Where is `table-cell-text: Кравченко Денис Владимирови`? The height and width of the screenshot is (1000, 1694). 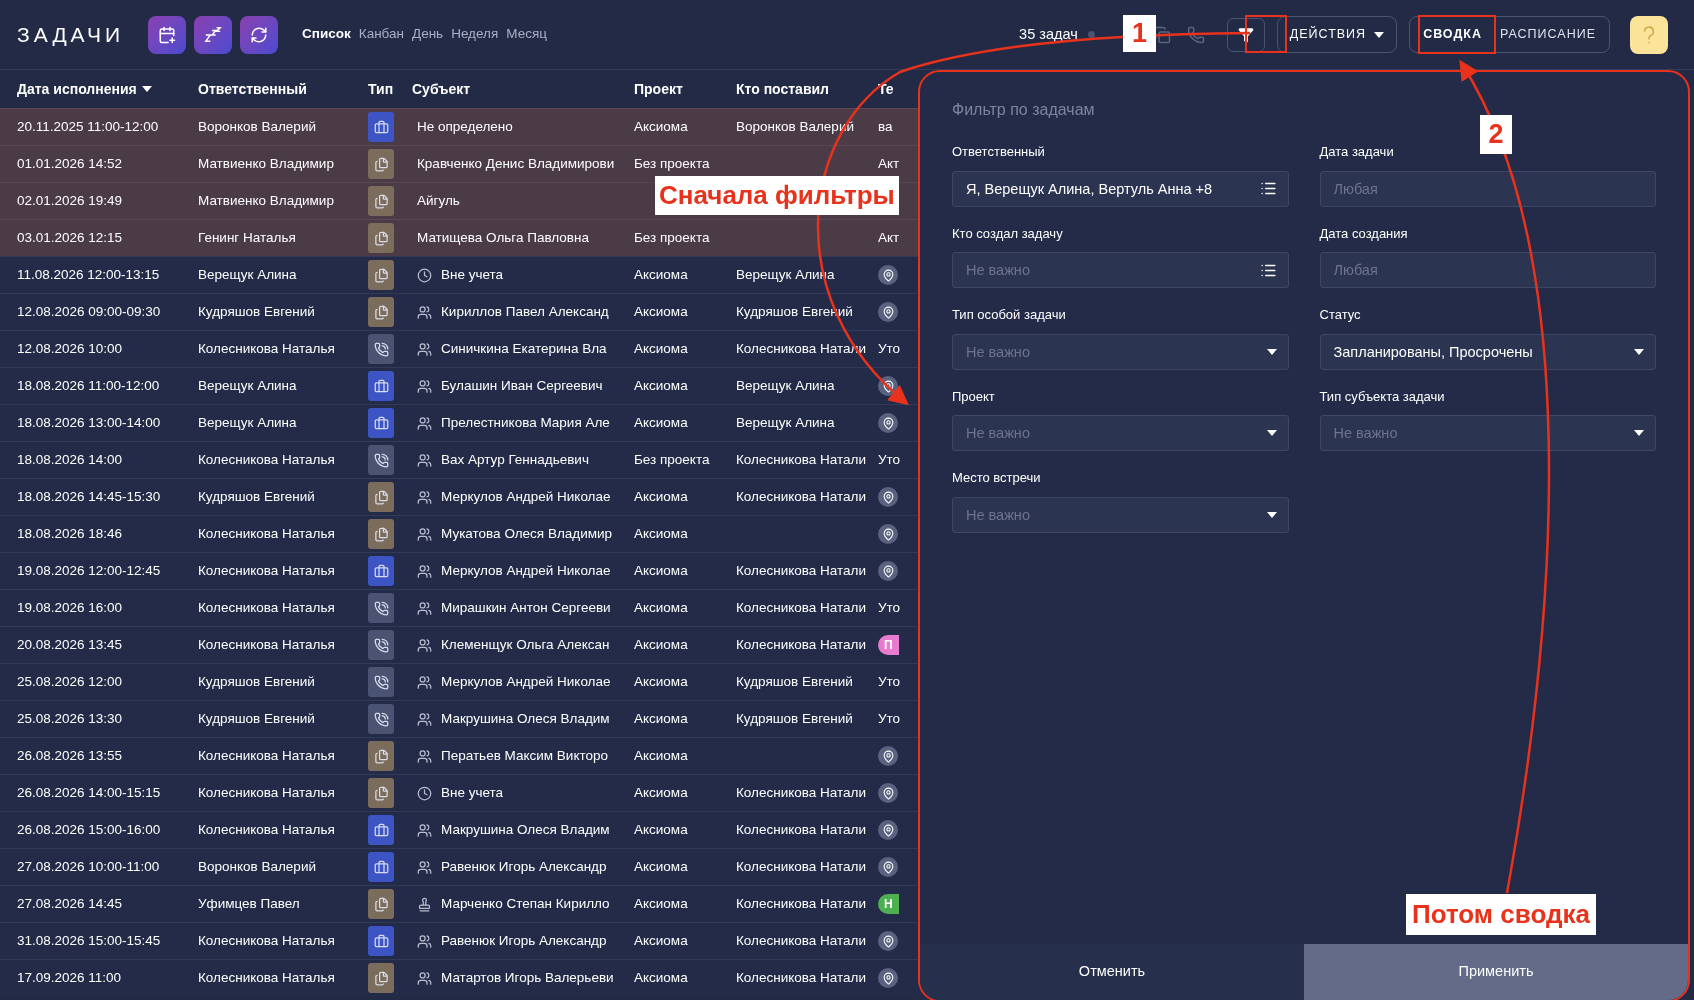
table-cell-text: Кравченко Денис Владимирови is located at coordinates (516, 163).